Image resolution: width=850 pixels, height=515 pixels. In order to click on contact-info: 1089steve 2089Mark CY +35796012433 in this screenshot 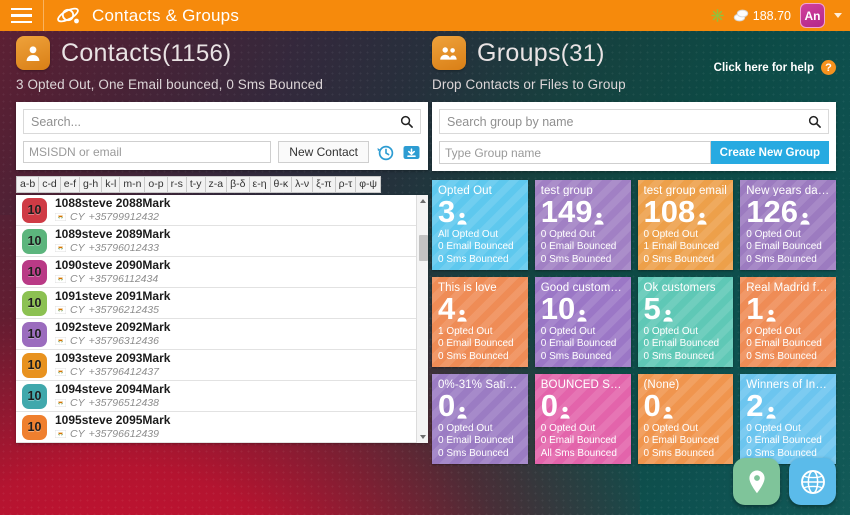, I will do `click(112, 240)`.